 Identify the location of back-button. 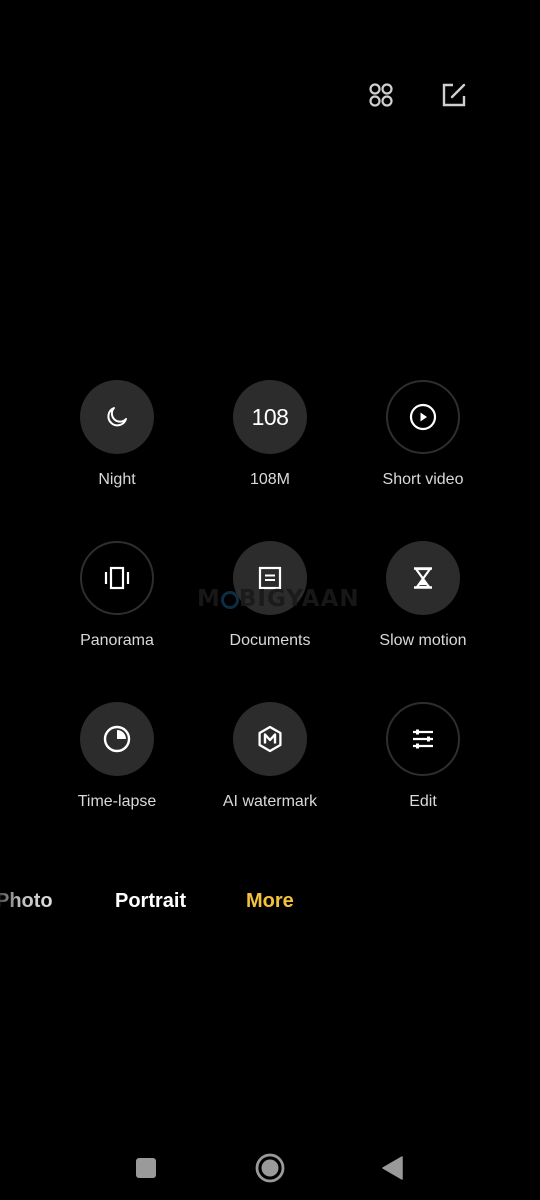
(393, 1168).